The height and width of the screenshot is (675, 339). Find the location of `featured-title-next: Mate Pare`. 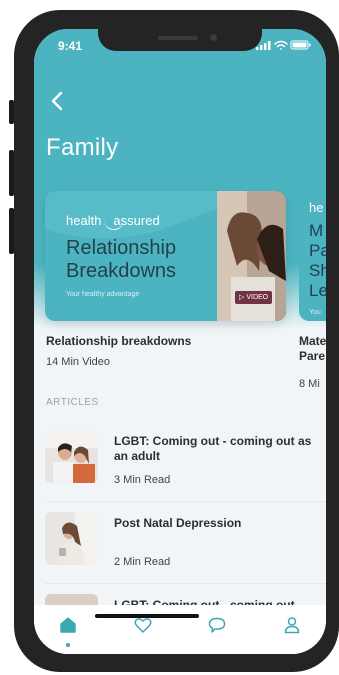

featured-title-next: Mate Pare is located at coordinates (312, 349).